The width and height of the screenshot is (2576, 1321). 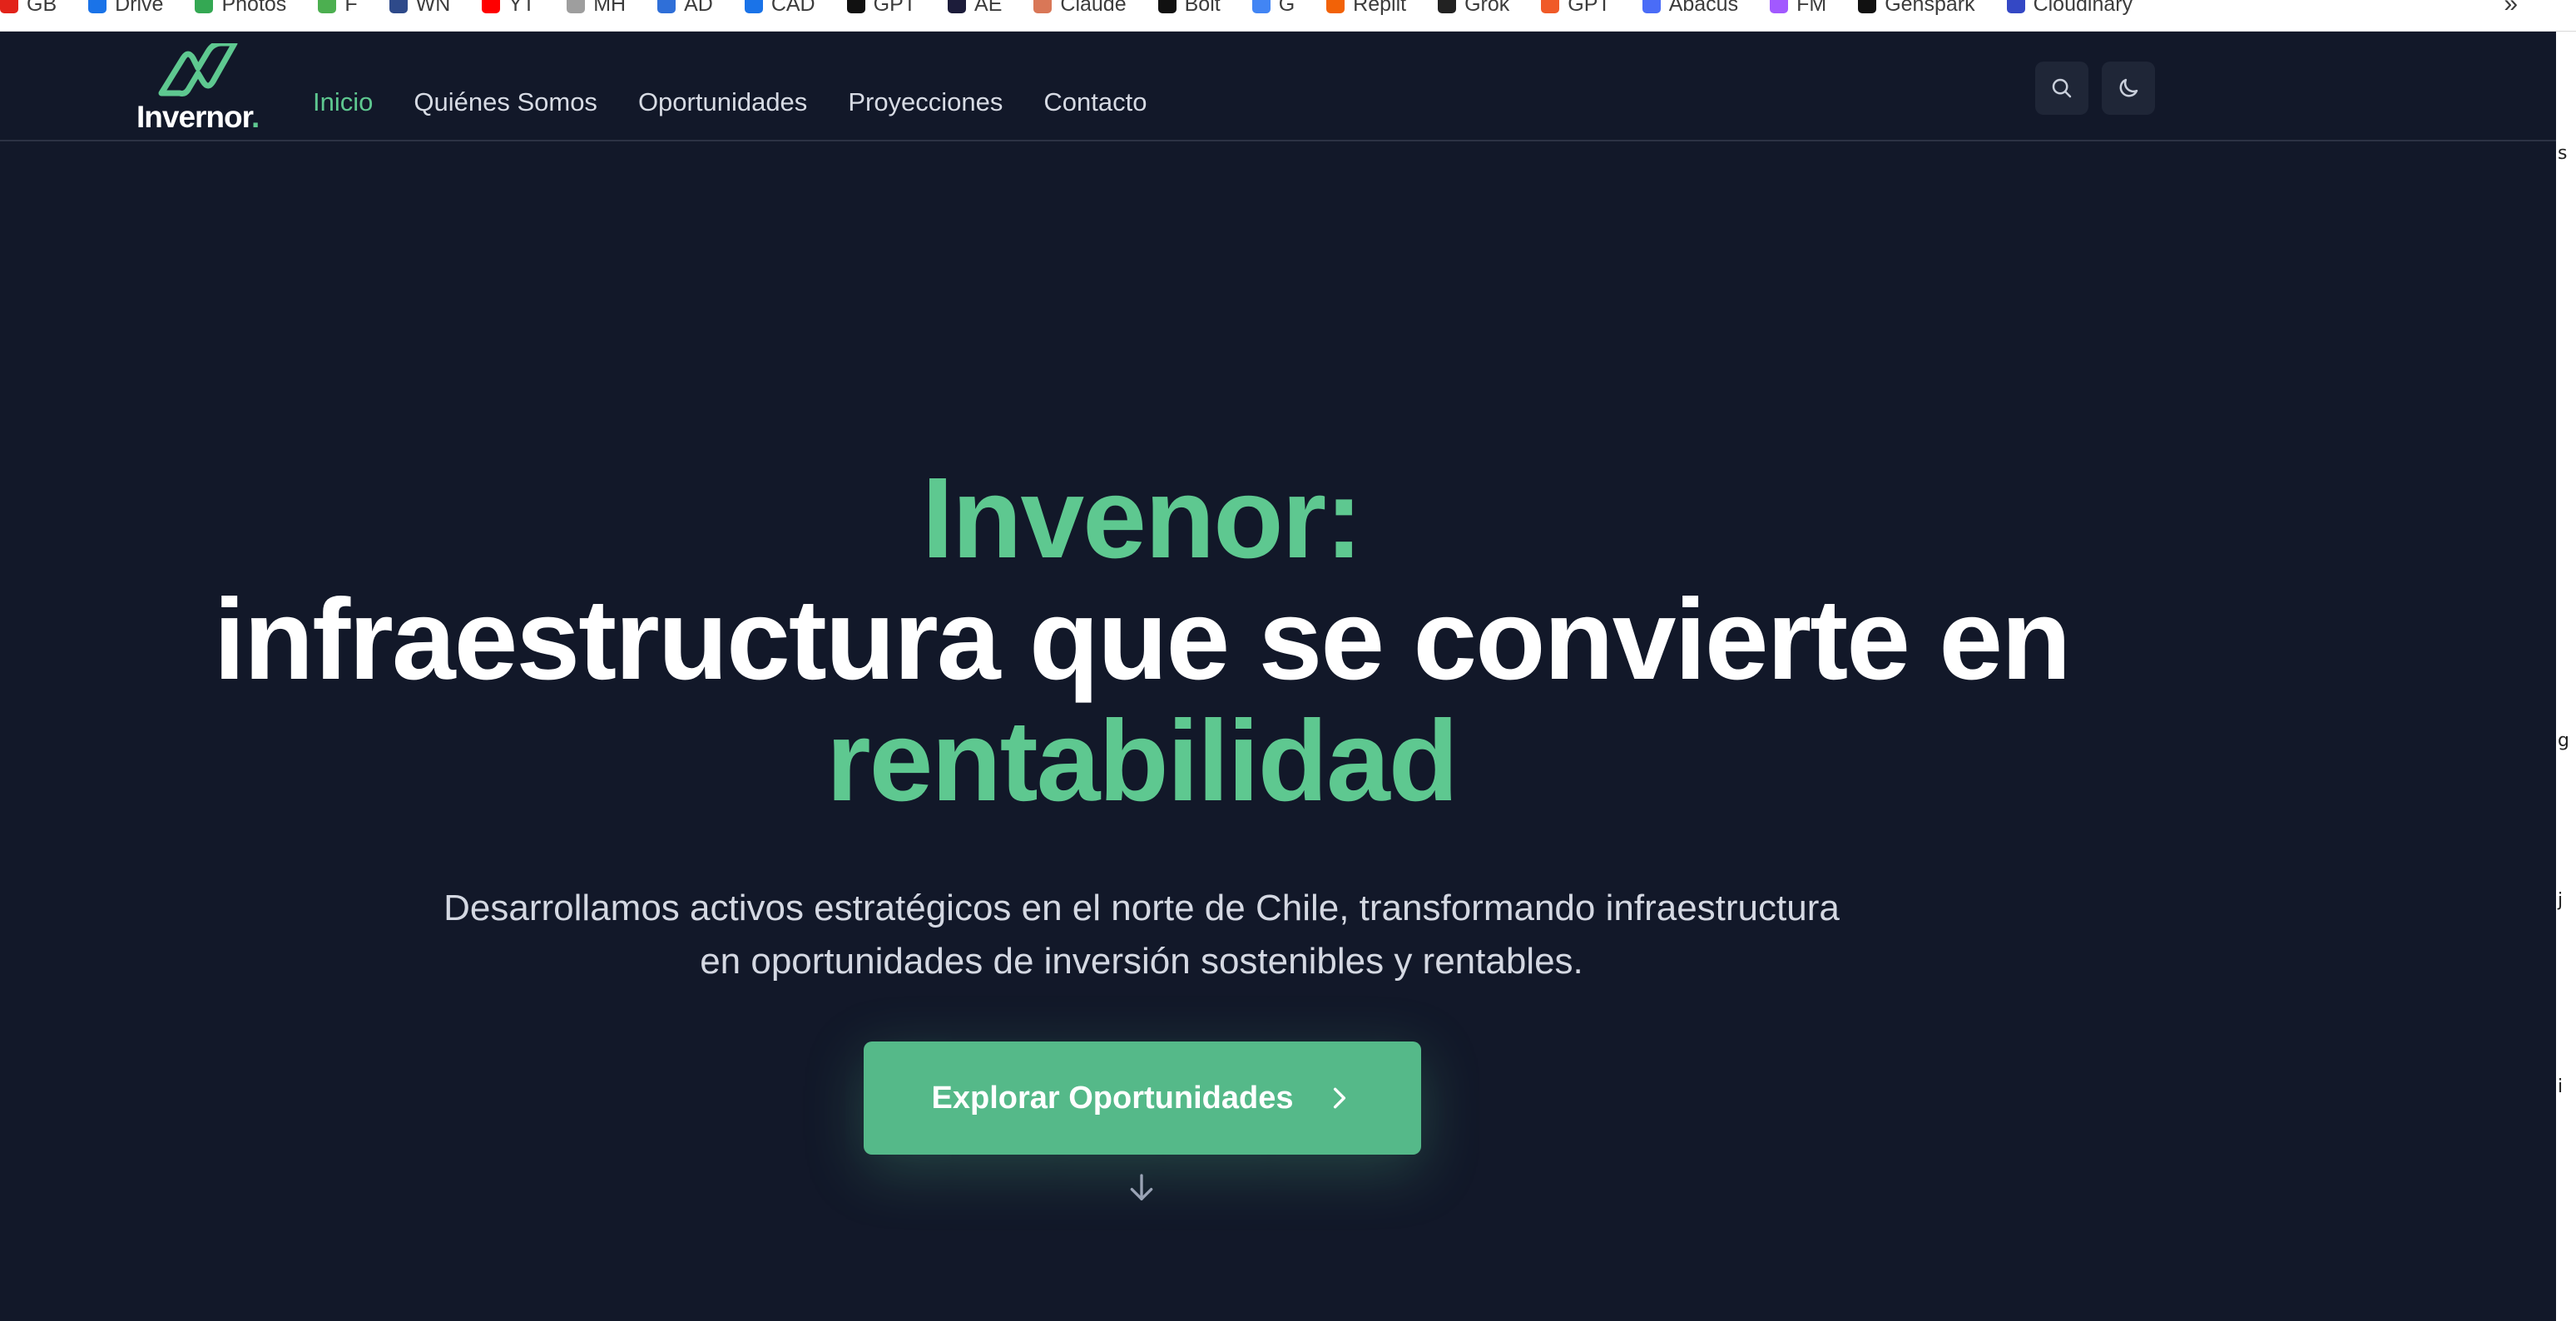 What do you see at coordinates (1142, 518) in the screenshot?
I see `hero-title-brand: Invenor:` at bounding box center [1142, 518].